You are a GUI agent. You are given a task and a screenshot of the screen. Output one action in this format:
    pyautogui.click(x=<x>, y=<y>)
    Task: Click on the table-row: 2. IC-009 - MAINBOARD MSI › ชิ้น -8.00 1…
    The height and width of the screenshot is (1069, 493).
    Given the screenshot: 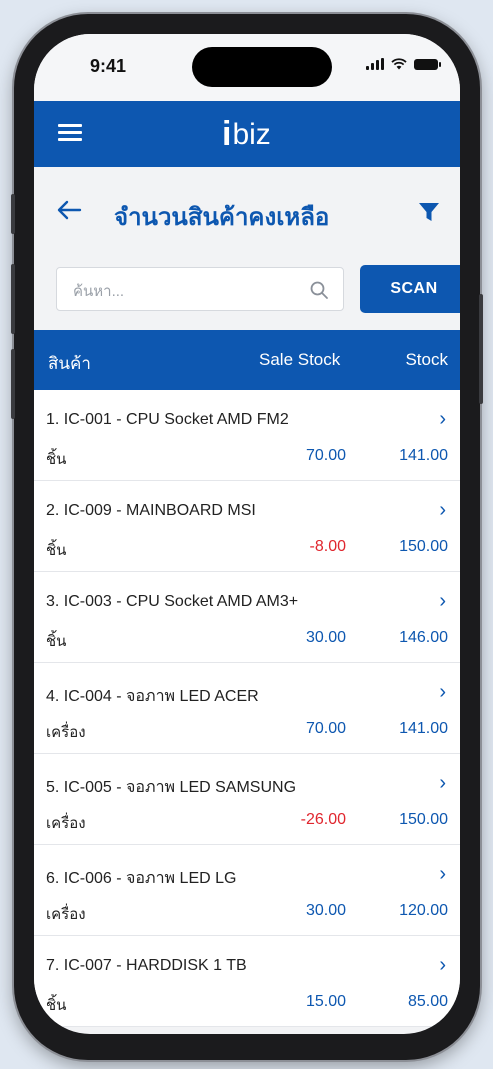 What is the action you would take?
    pyautogui.click(x=247, y=526)
    